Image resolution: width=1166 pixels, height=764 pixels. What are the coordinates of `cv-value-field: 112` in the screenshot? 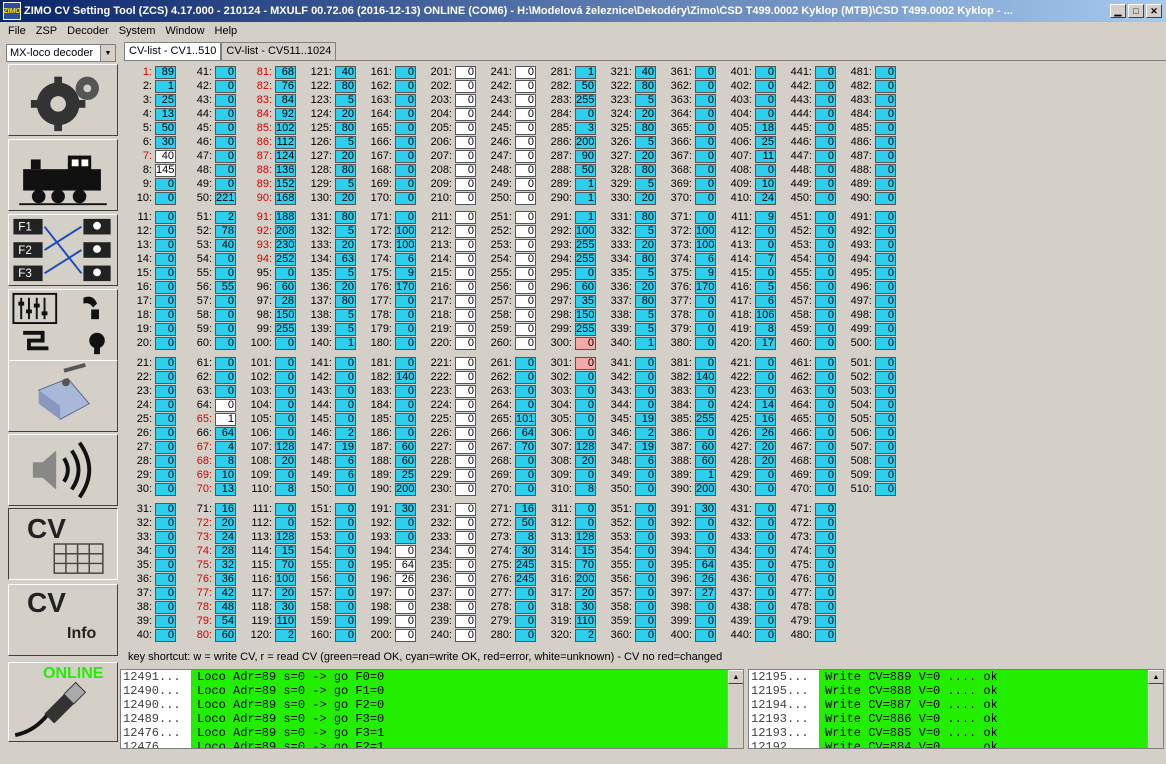 It's located at (285, 142).